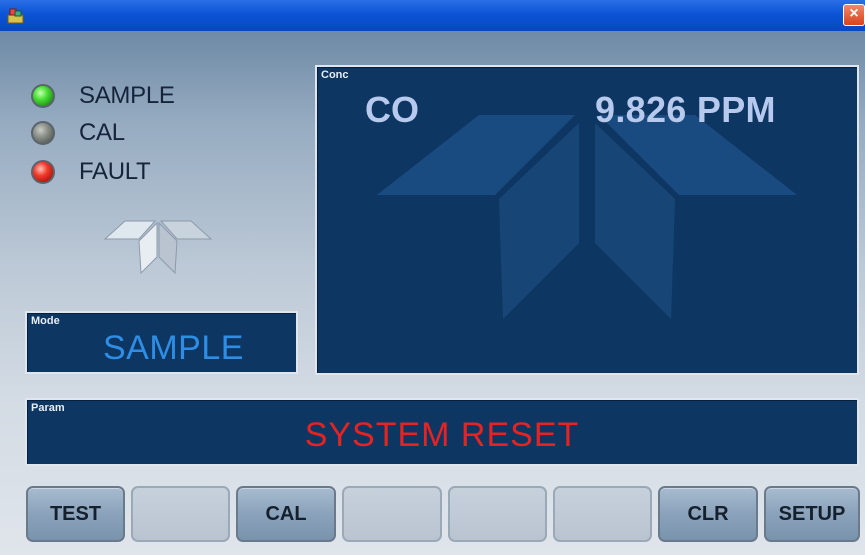 The width and height of the screenshot is (865, 555). Describe the element at coordinates (15, 16) in the screenshot. I see `app-window-icon` at that location.